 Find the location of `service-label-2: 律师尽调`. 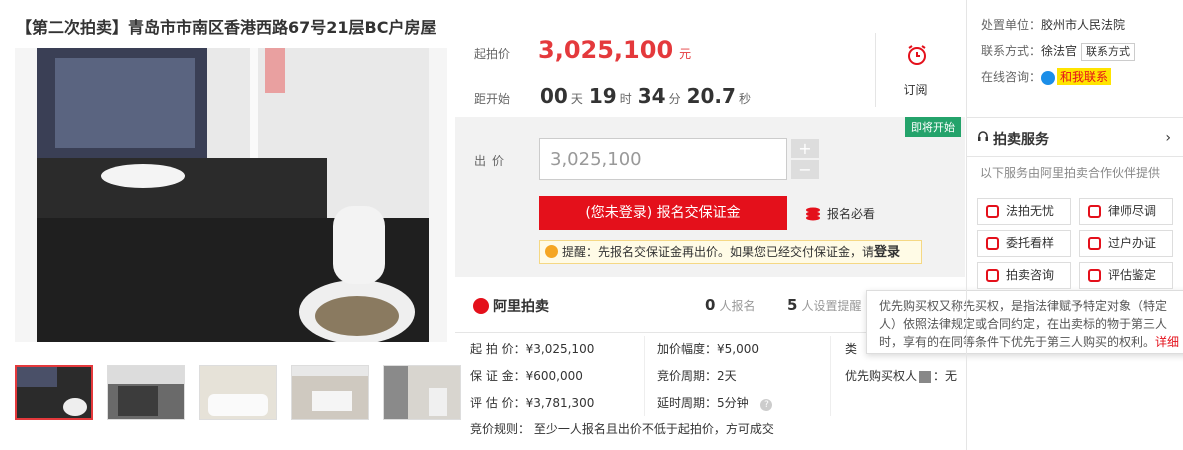

service-label-2: 律师尽调 is located at coordinates (1132, 211).